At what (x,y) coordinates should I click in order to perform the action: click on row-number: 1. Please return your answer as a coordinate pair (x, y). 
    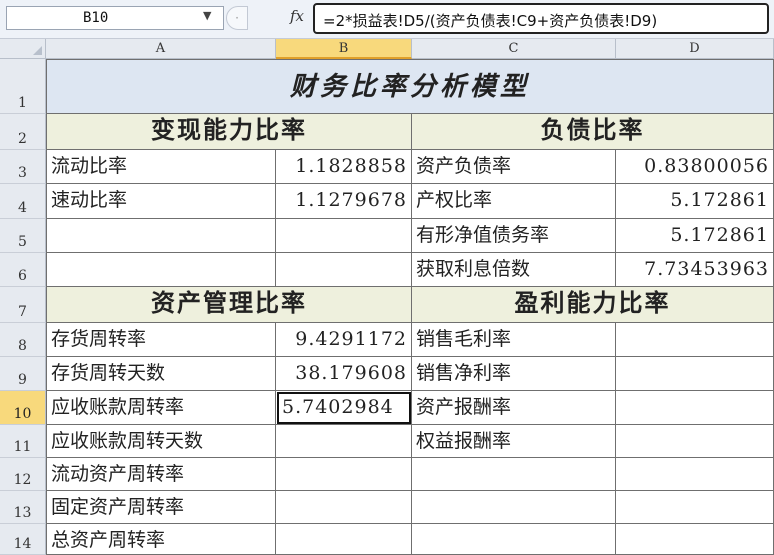
    Looking at the image, I should click on (22, 103).